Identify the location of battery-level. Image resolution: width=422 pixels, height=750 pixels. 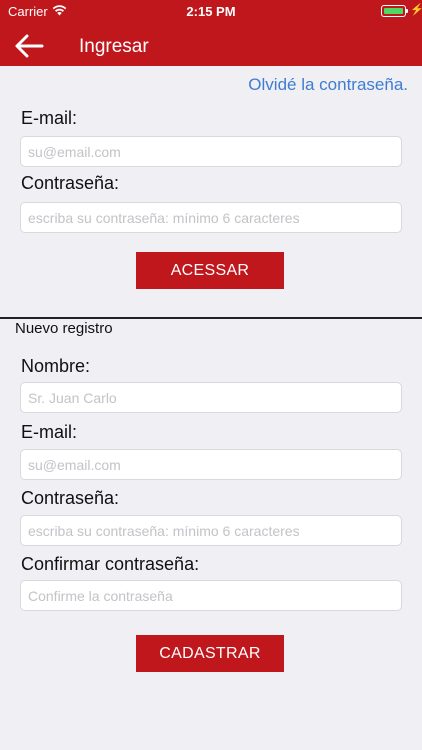
(393, 11).